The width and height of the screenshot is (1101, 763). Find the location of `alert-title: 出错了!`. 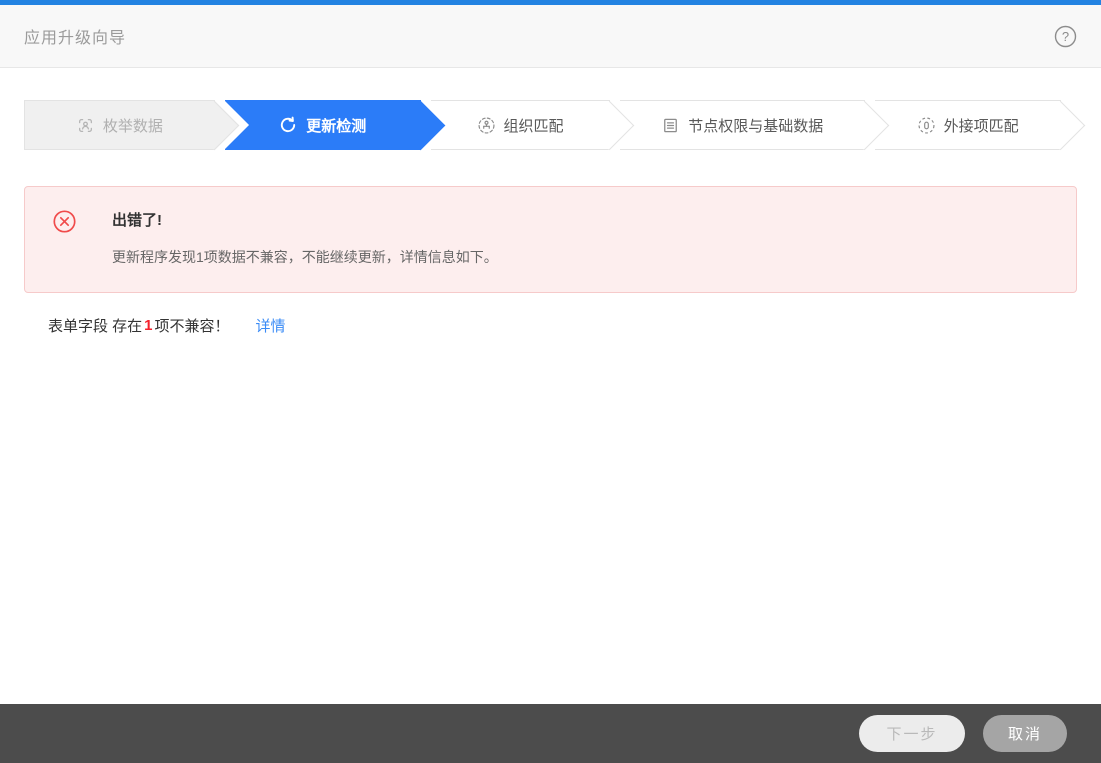

alert-title: 出错了! is located at coordinates (137, 220).